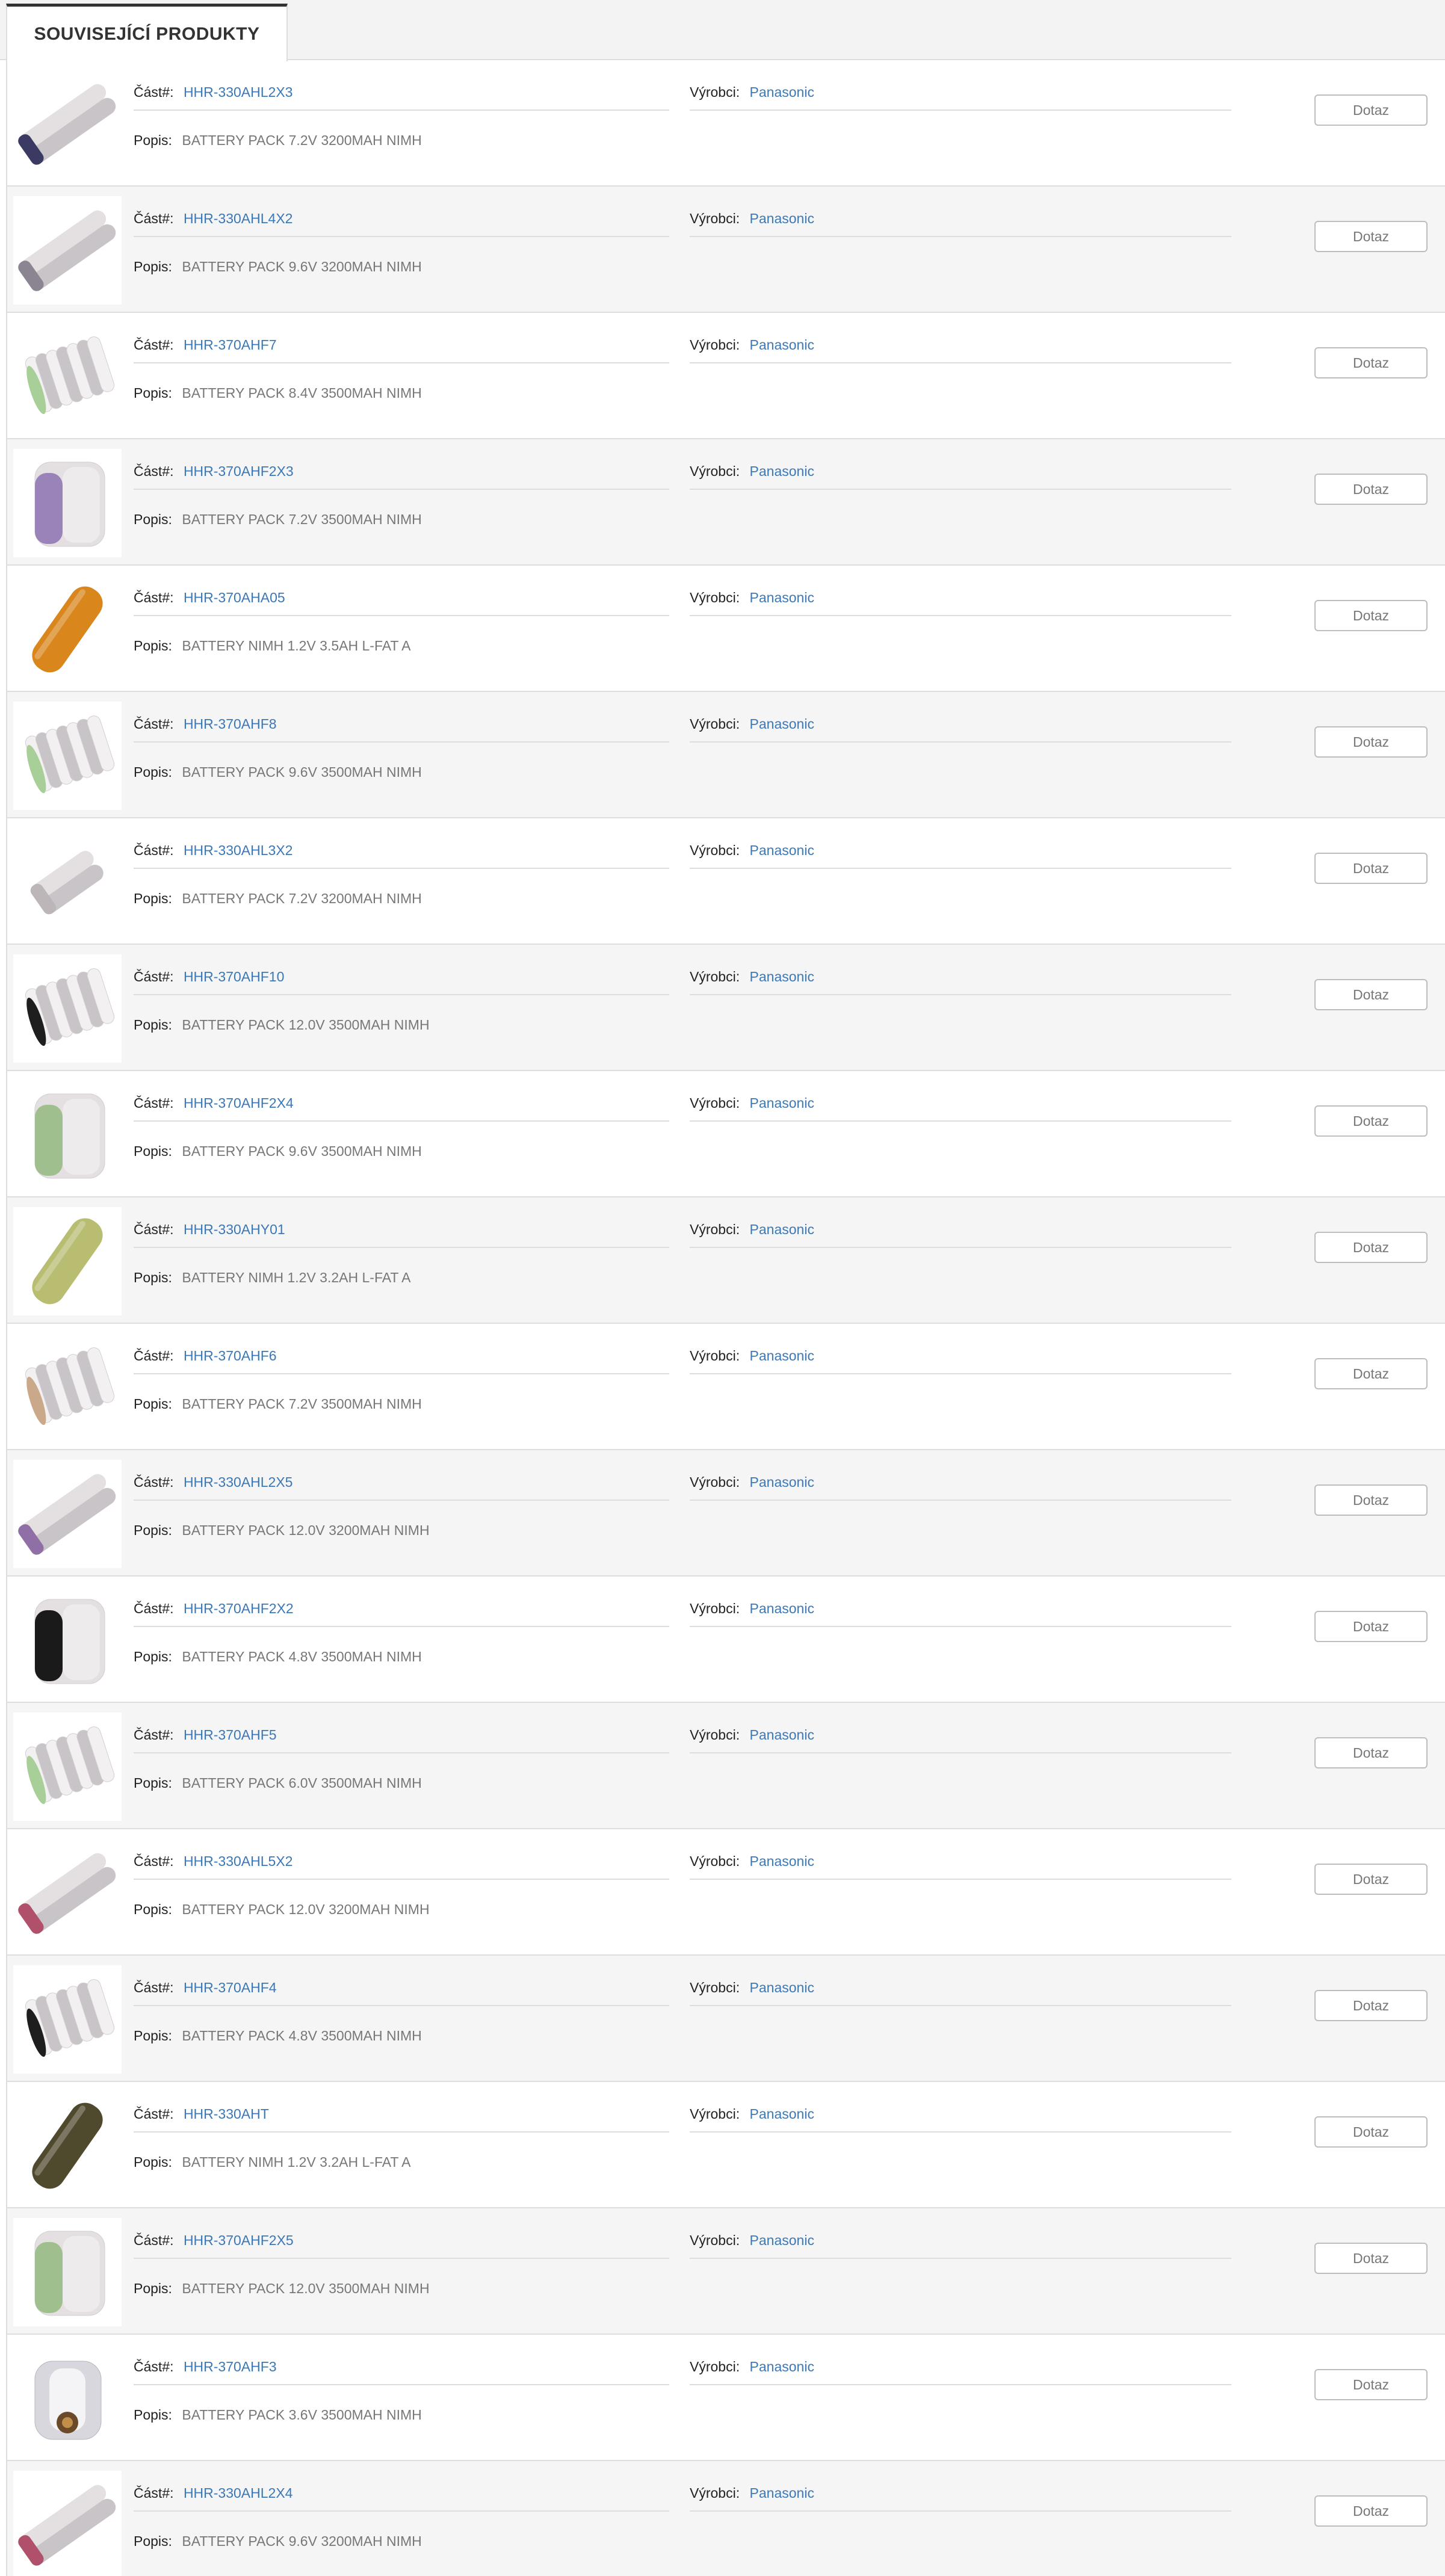 This screenshot has width=1445, height=2576. What do you see at coordinates (278, 1151) in the screenshot?
I see `description-field: Popis: BATTERY PACK 9.6V 3500MAH NIMH` at bounding box center [278, 1151].